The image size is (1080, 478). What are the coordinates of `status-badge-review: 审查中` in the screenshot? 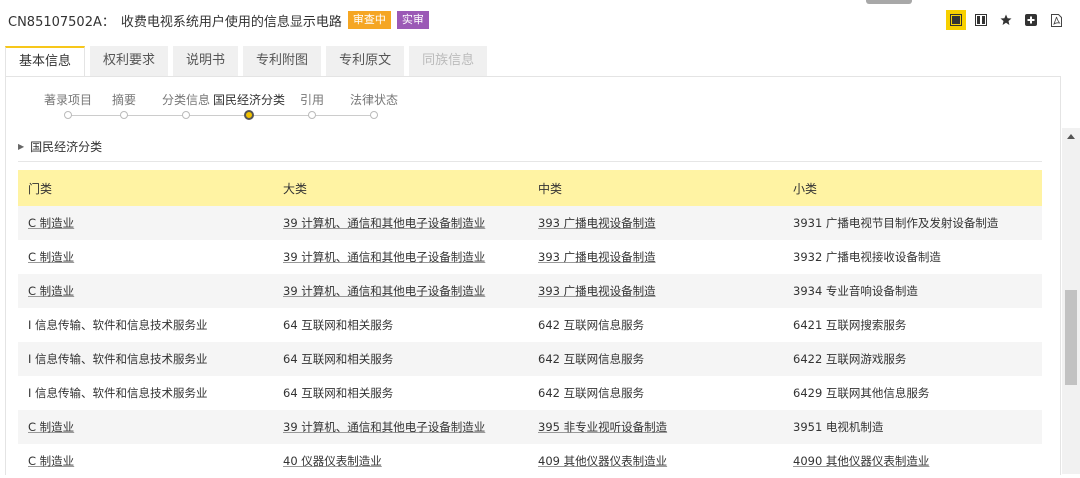 It's located at (369, 20).